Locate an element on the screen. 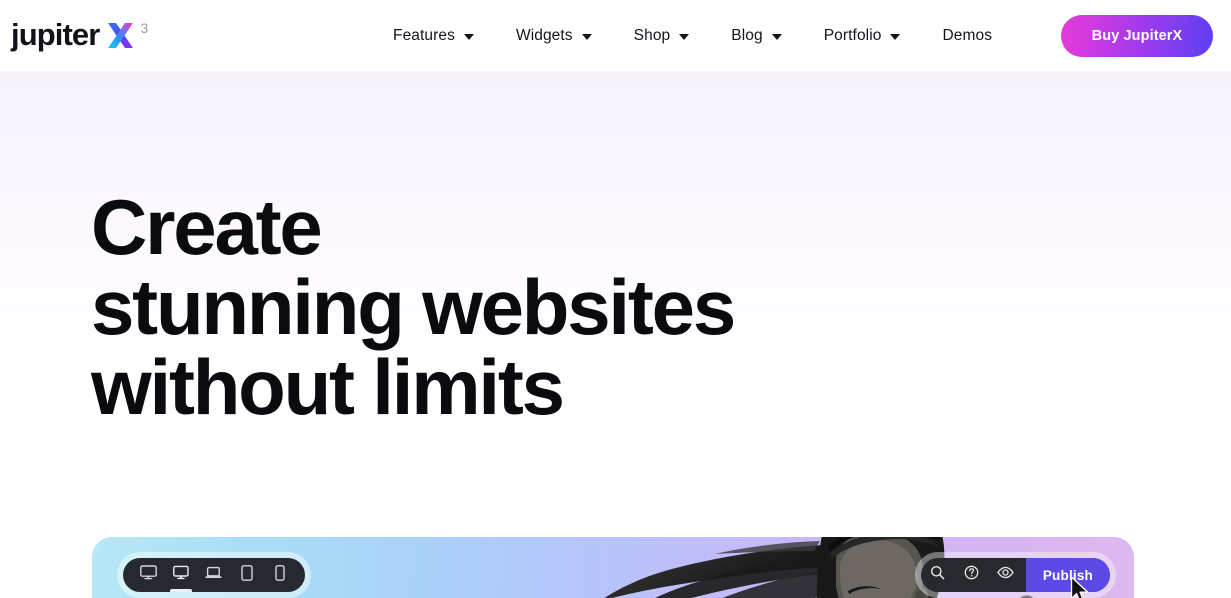  editor-actions-pill: Publish is located at coordinates (1015, 575).